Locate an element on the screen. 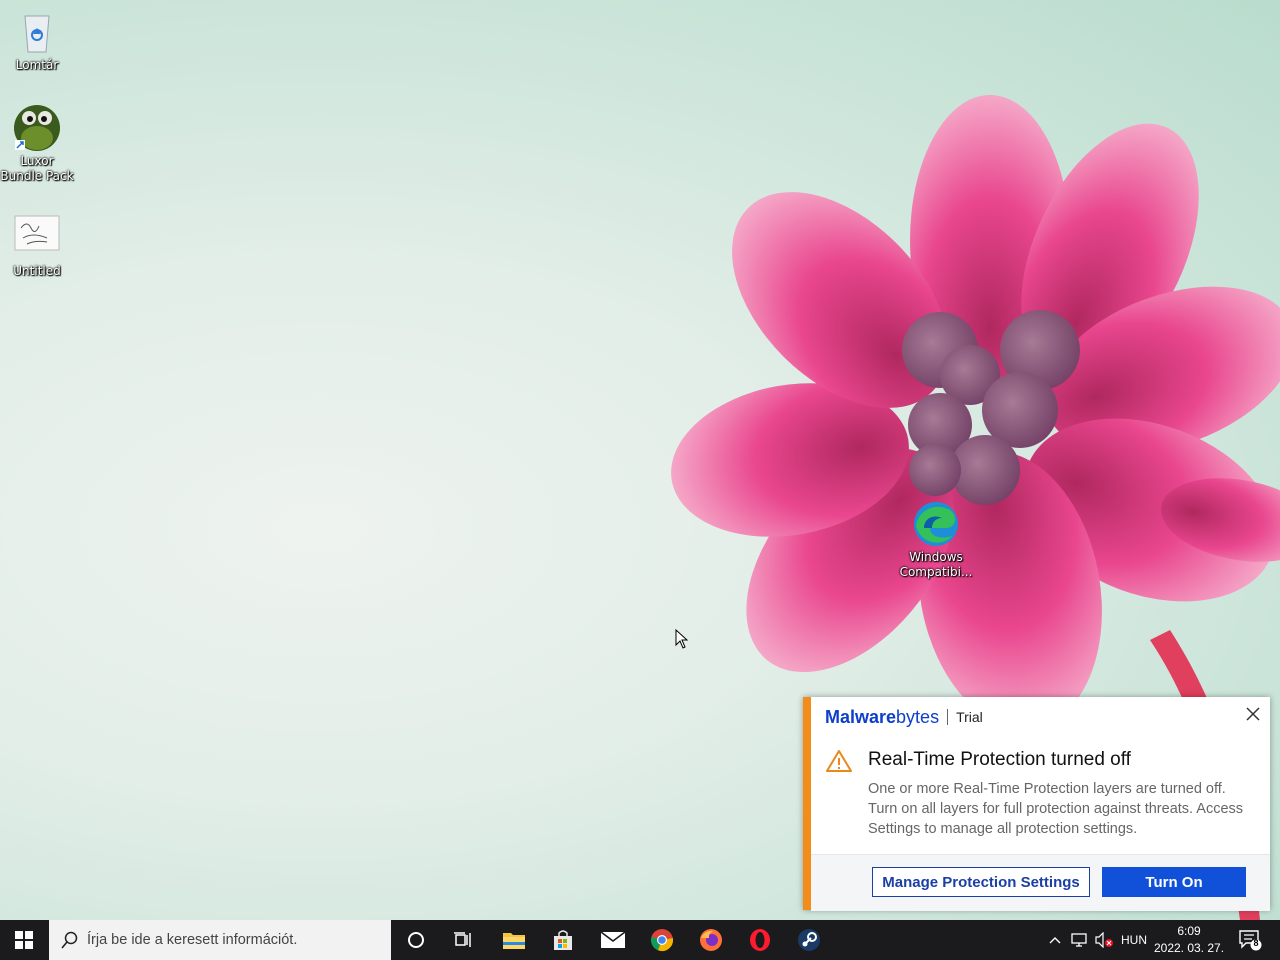  taskbar-microsoft-store is located at coordinates (563, 940).